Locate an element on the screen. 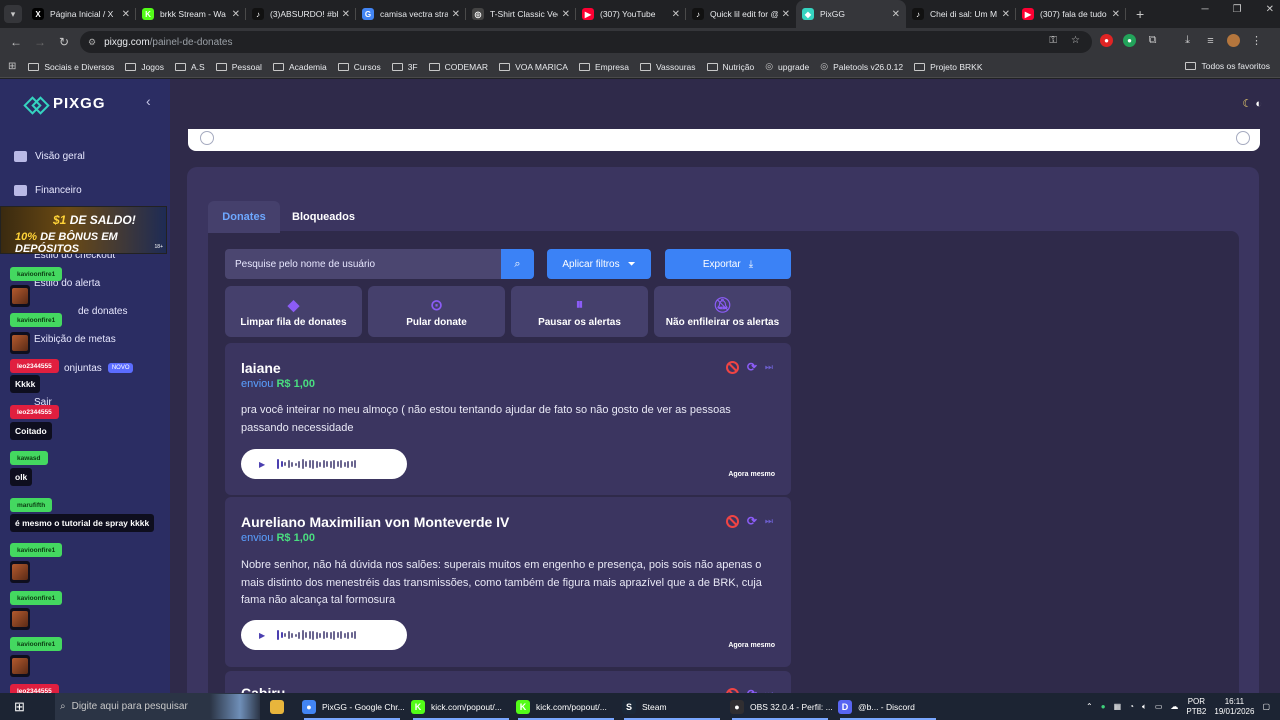 Image resolution: width=1280 pixels, height=720 pixels. skip-donate-button: ⊙ Pular donate is located at coordinates (436, 311).